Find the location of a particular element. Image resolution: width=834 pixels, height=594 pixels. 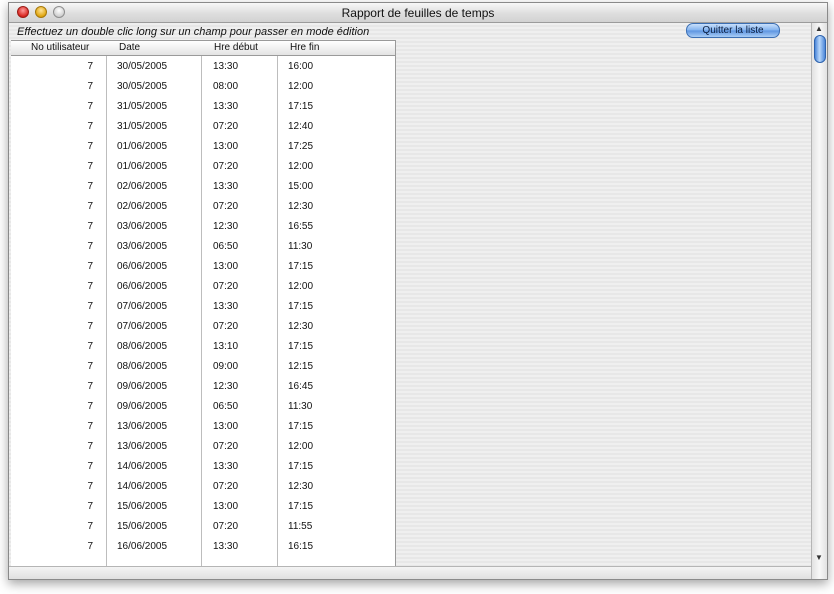

table-row: 7 03/06/2005 06:50 11:30 is located at coordinates (203, 248).